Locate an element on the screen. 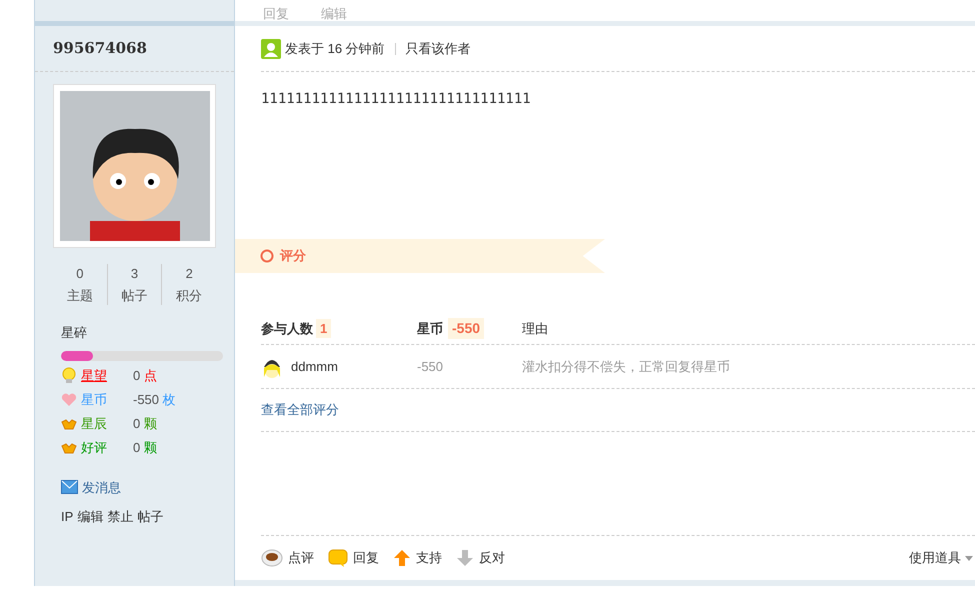 This screenshot has width=975, height=591. stat-label: 主题 is located at coordinates (79, 295).